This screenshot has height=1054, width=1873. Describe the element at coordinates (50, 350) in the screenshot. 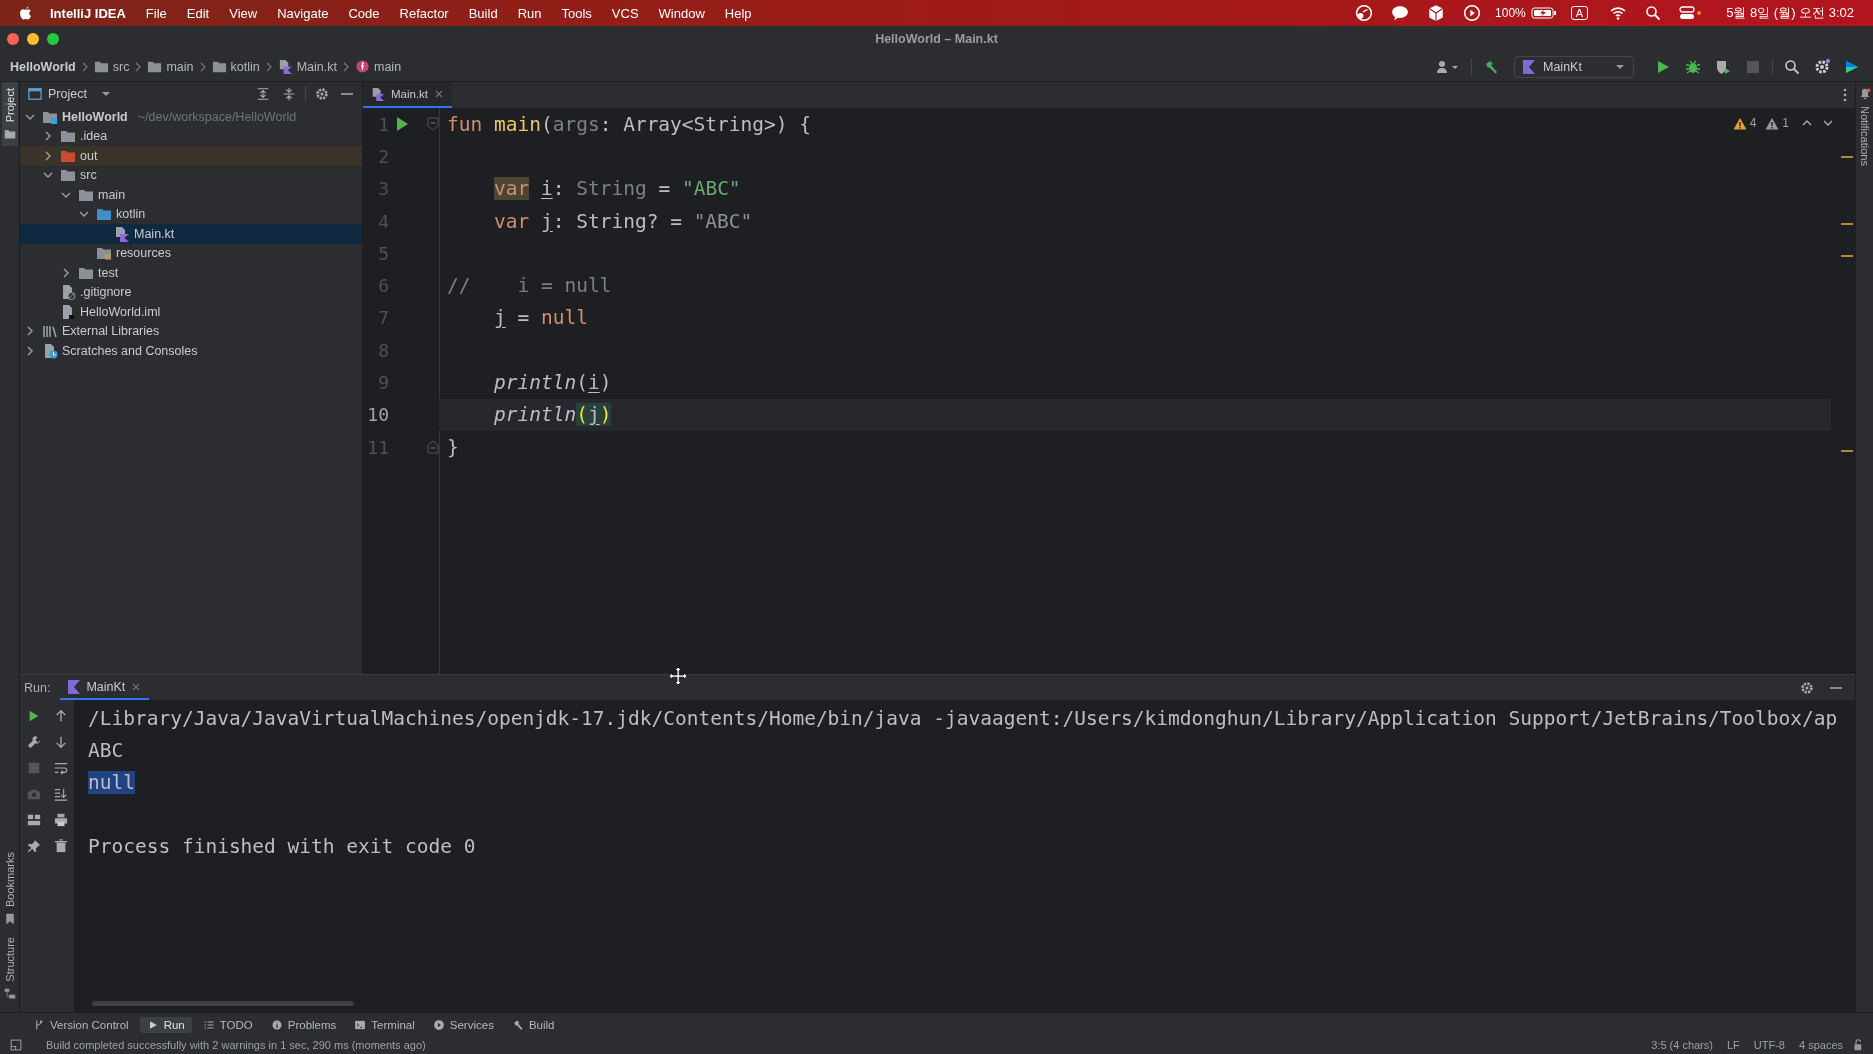

I see `scratch-file-icon` at that location.